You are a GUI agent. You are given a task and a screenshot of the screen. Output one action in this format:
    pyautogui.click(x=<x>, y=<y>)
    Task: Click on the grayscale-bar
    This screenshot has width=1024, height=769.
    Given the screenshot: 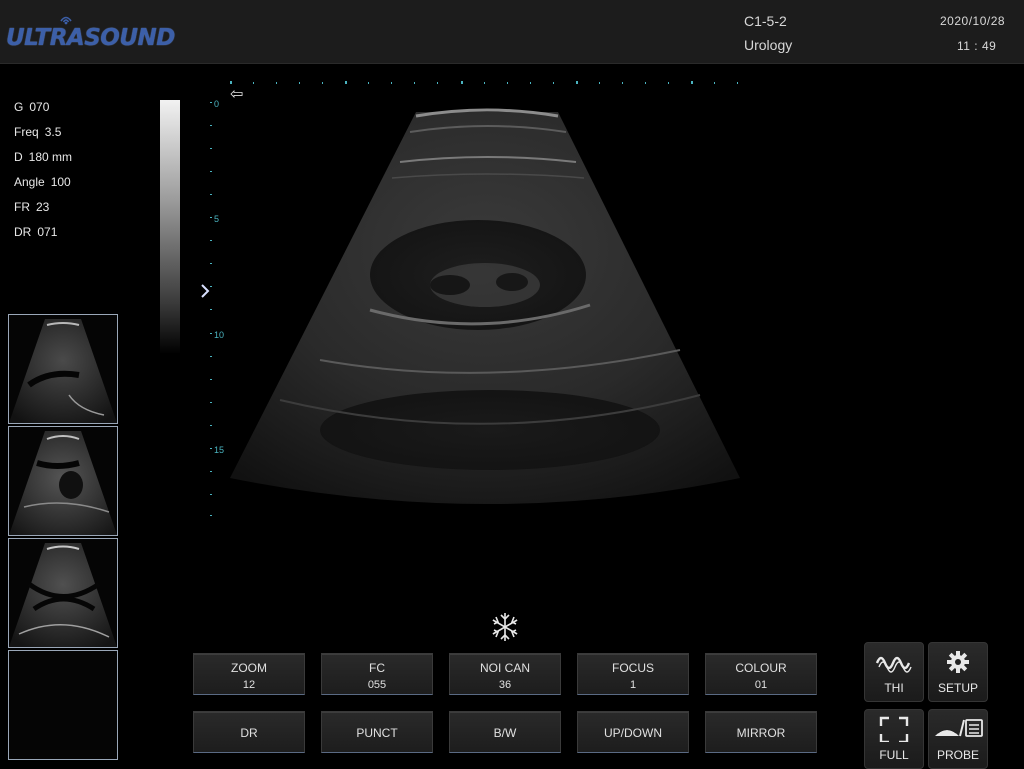 What is the action you would take?
    pyautogui.click(x=170, y=227)
    